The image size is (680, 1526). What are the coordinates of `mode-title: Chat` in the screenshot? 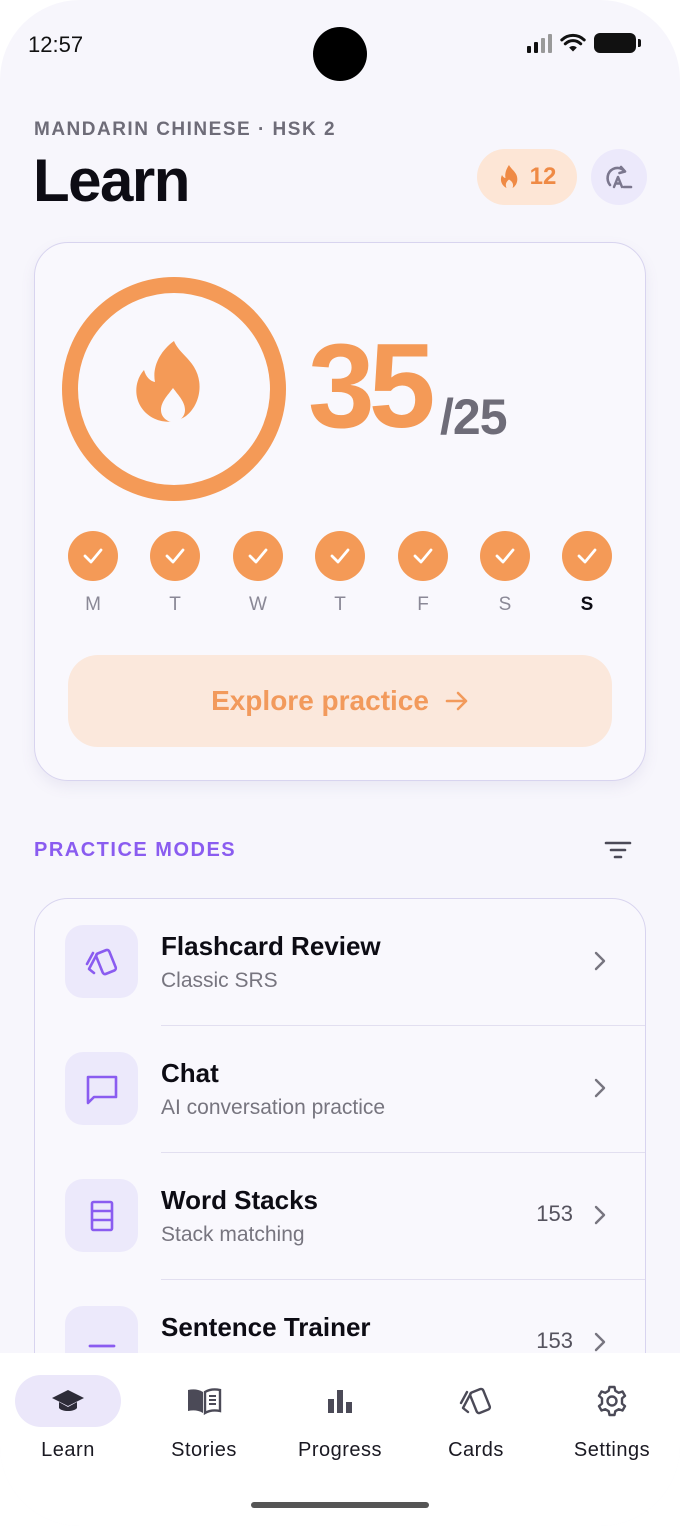 It's located at (190, 1073).